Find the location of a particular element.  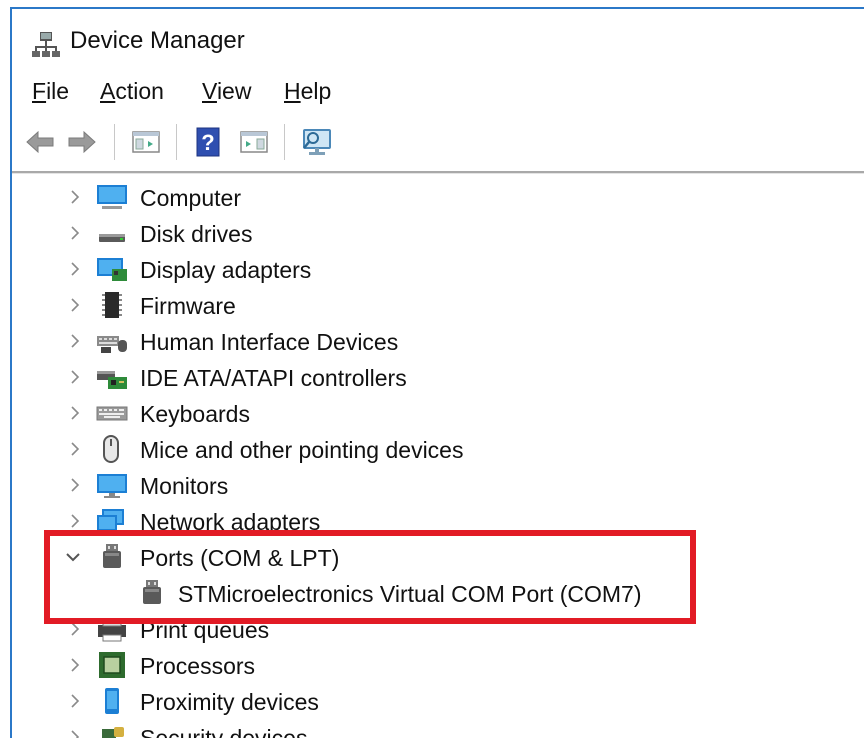

menu-help-label: elp is located at coordinates (316, 91).